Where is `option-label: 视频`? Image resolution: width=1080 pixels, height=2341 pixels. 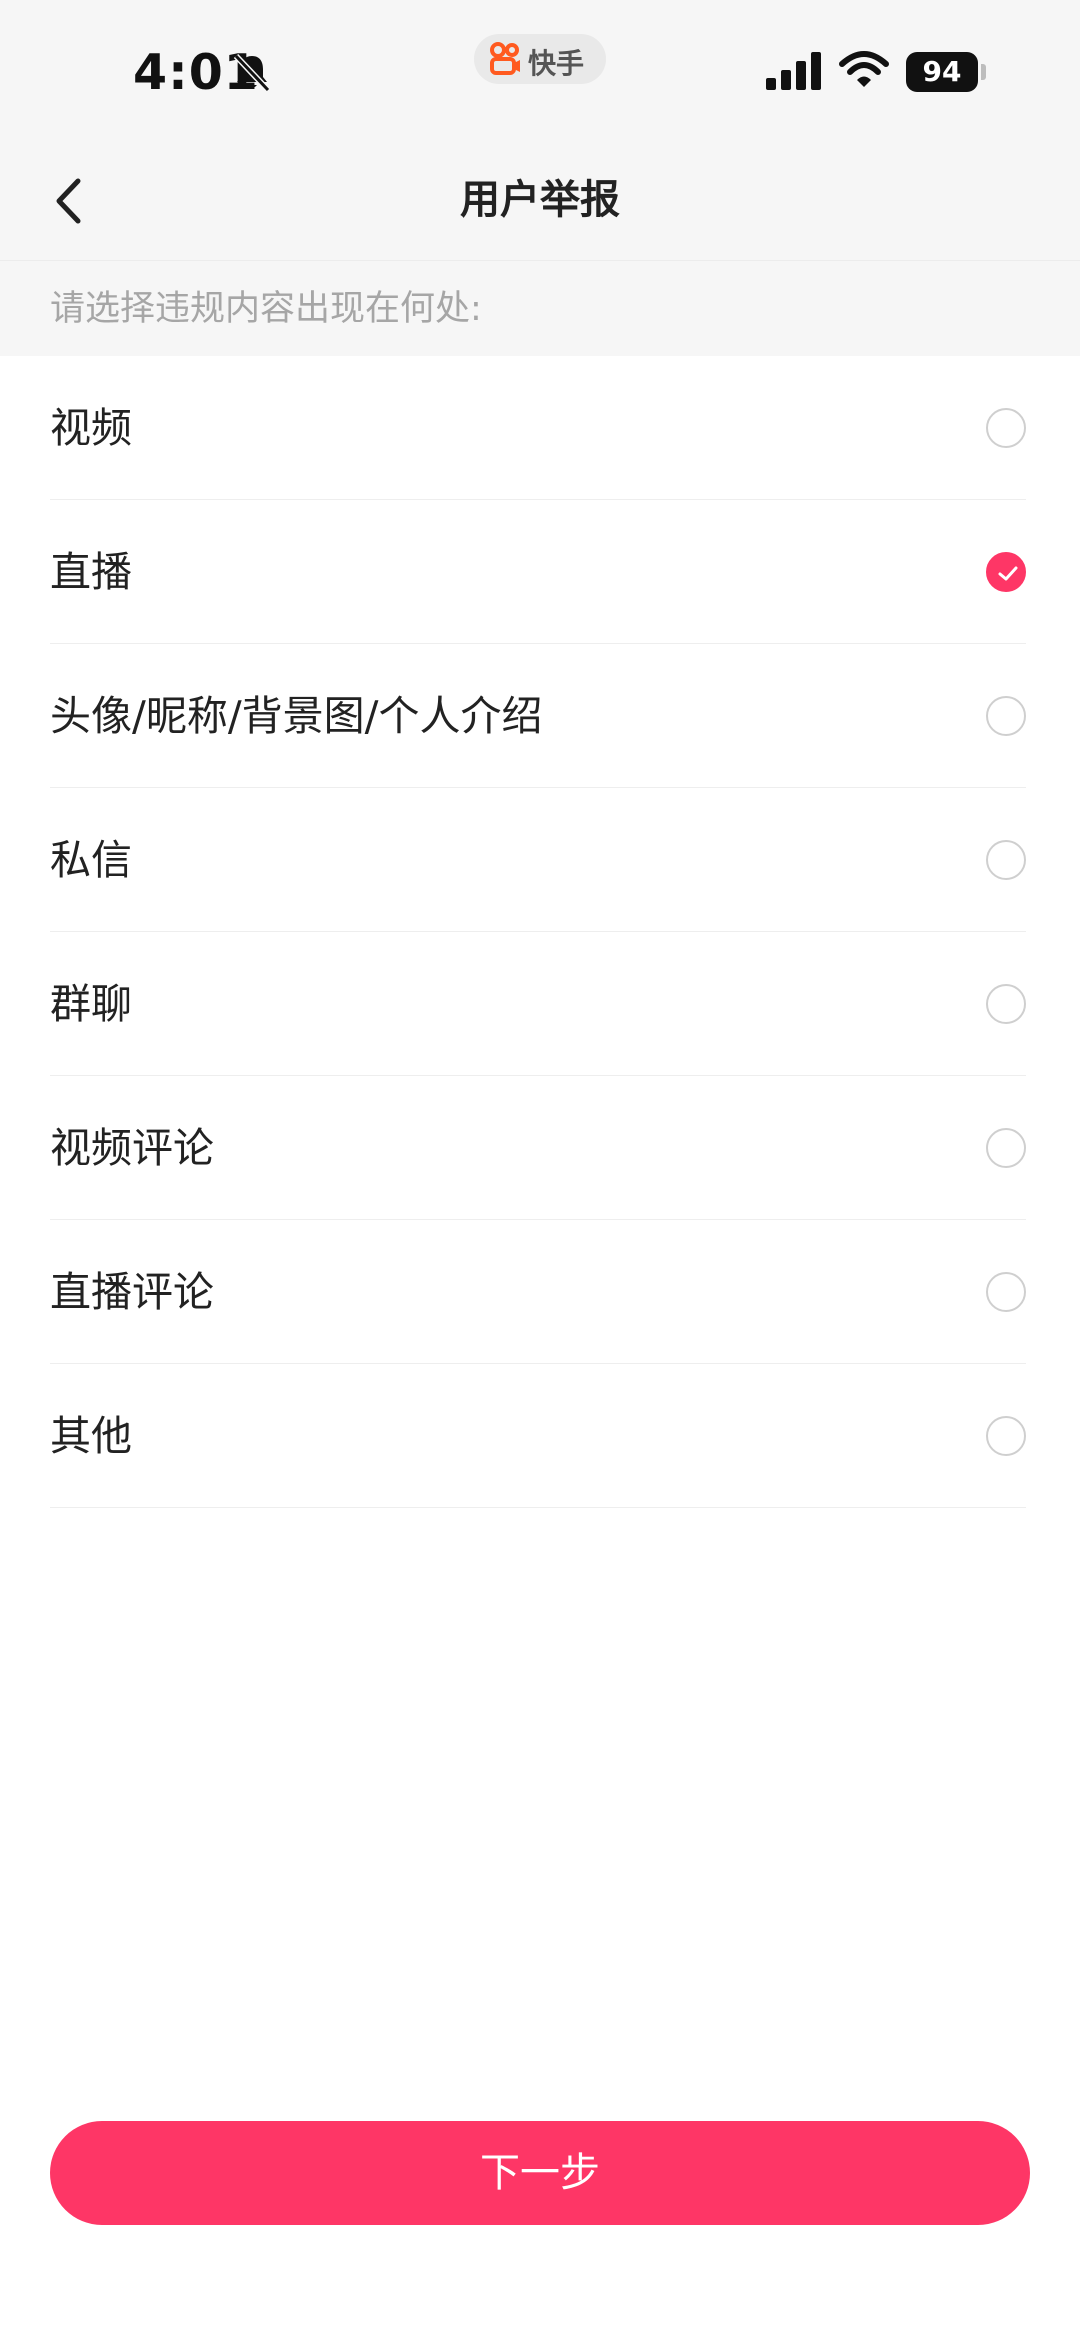 option-label: 视频 is located at coordinates (91, 428).